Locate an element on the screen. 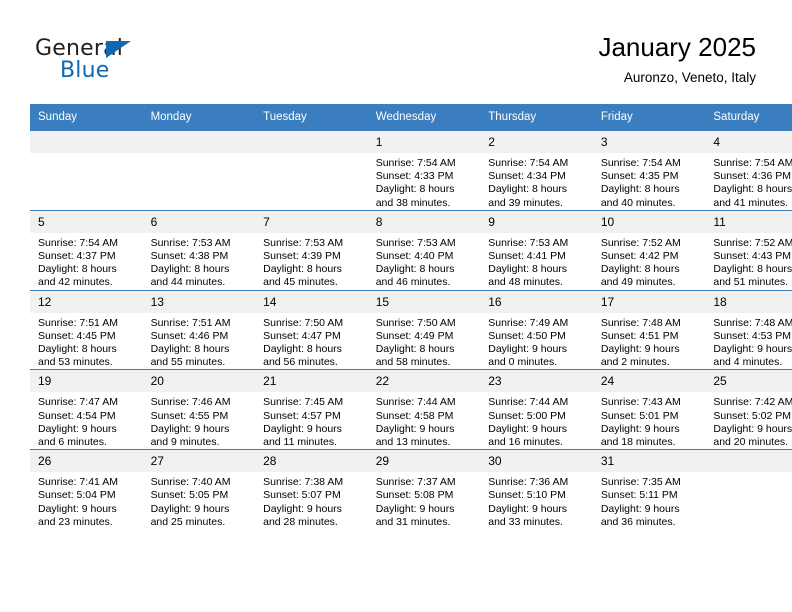 Image resolution: width=792 pixels, height=612 pixels. day-number: 13 is located at coordinates (199, 301).